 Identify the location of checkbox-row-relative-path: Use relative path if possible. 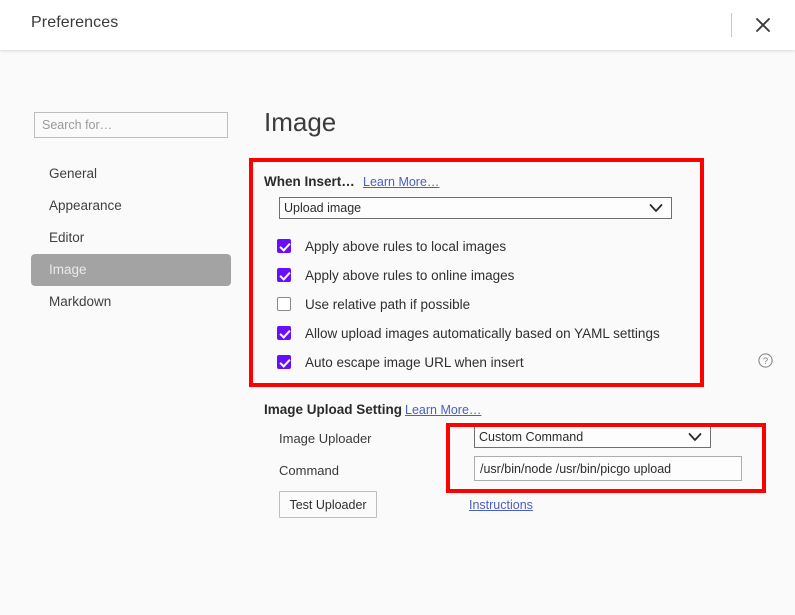
(373, 304).